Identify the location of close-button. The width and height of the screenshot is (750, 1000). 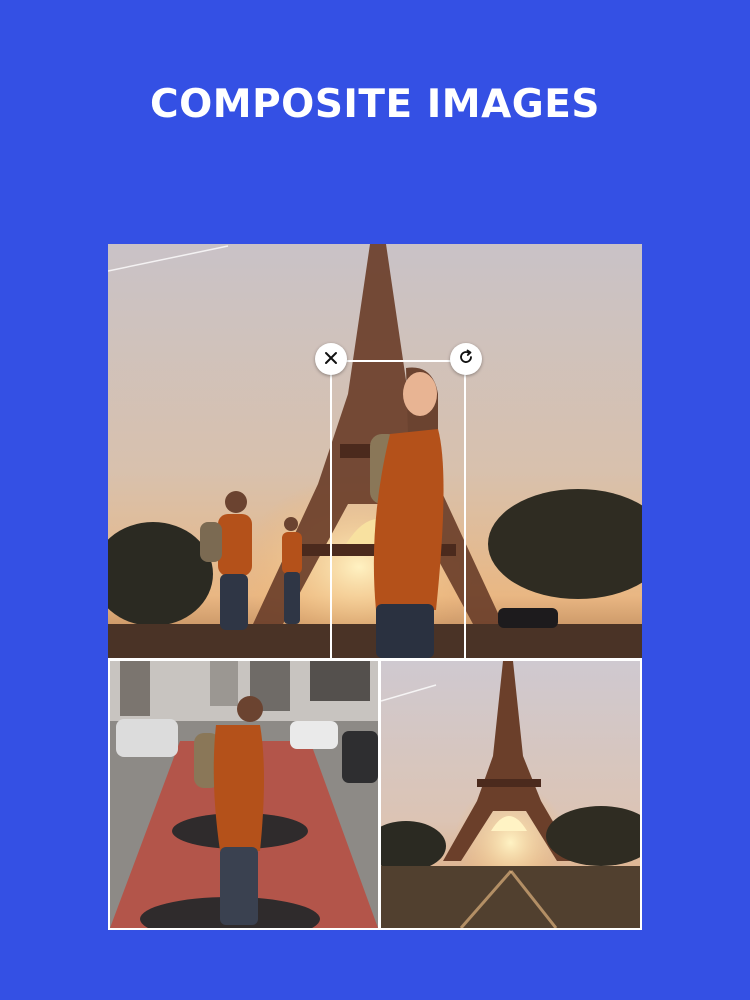
(331, 359).